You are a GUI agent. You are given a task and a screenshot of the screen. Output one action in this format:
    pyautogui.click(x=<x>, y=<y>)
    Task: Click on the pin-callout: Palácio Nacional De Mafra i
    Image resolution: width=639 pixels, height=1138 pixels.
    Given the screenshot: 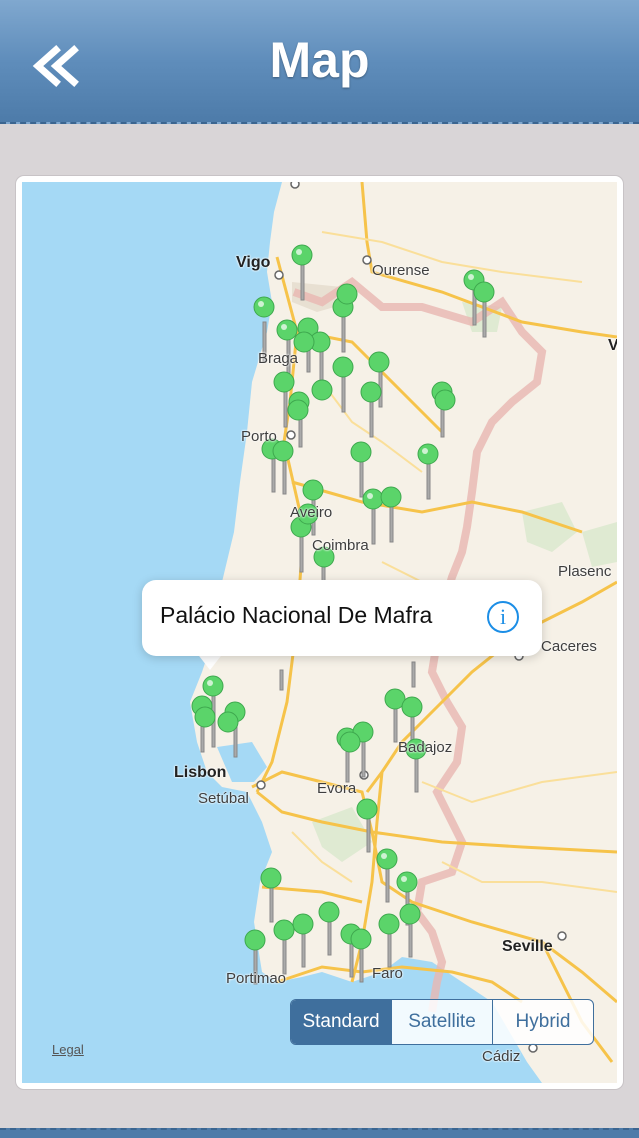 What is the action you would take?
    pyautogui.click(x=342, y=618)
    